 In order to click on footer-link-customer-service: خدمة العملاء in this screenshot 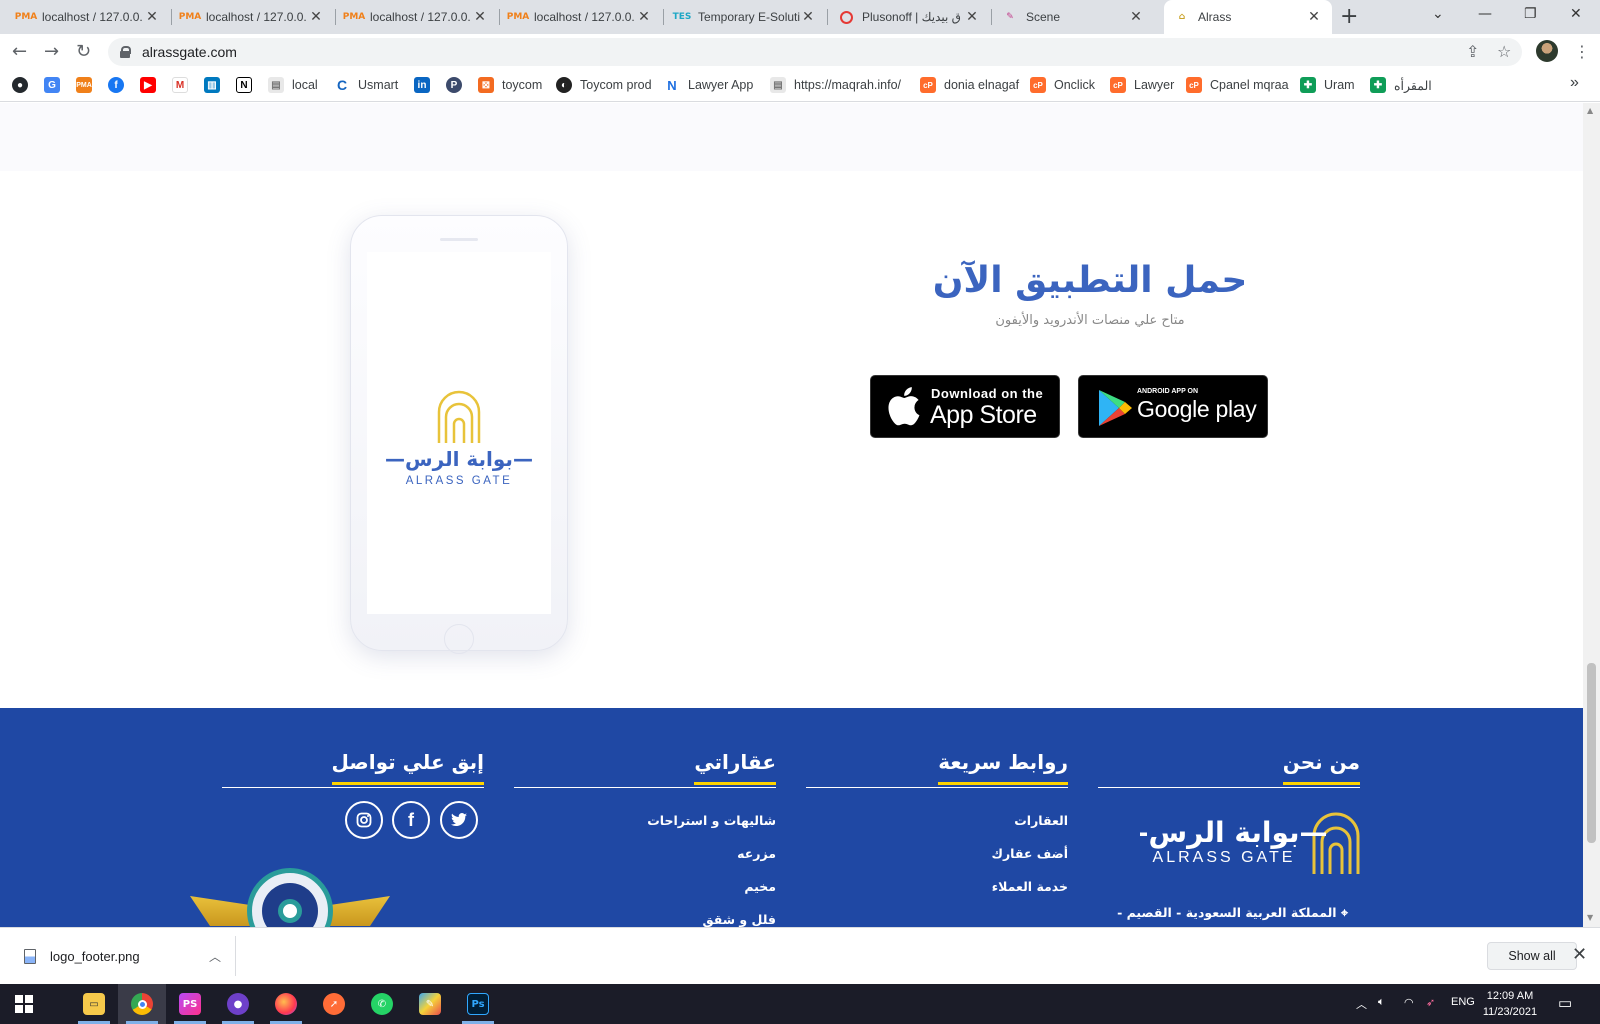, I will do `click(968, 886)`.